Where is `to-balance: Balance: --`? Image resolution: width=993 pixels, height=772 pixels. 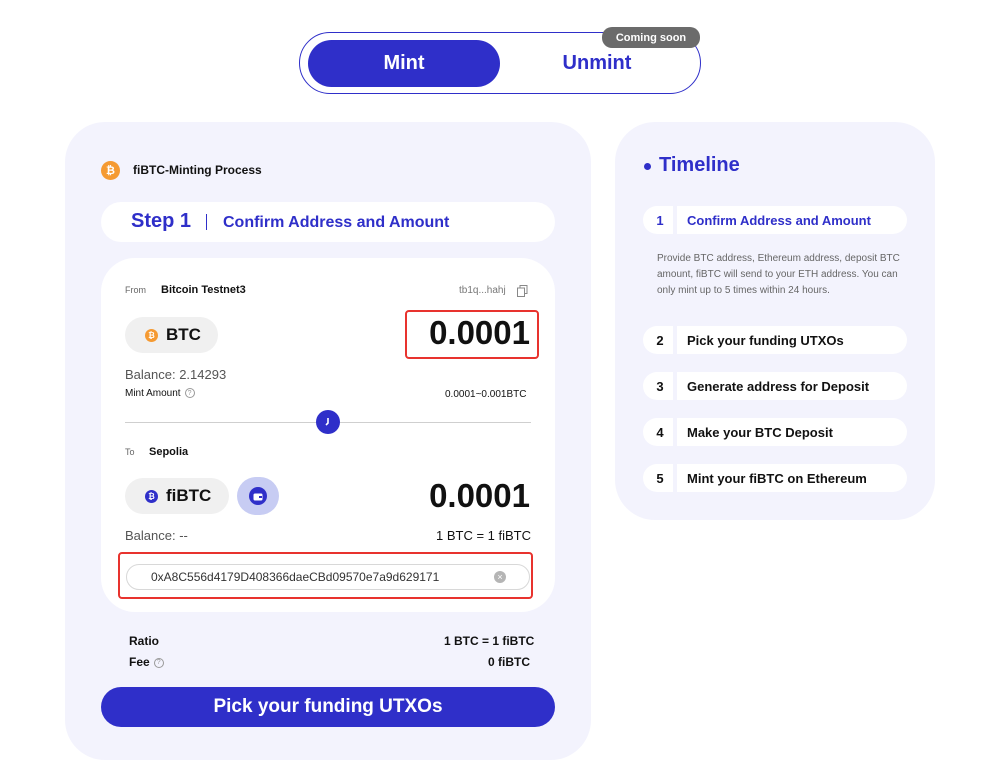
to-balance: Balance: -- is located at coordinates (156, 535).